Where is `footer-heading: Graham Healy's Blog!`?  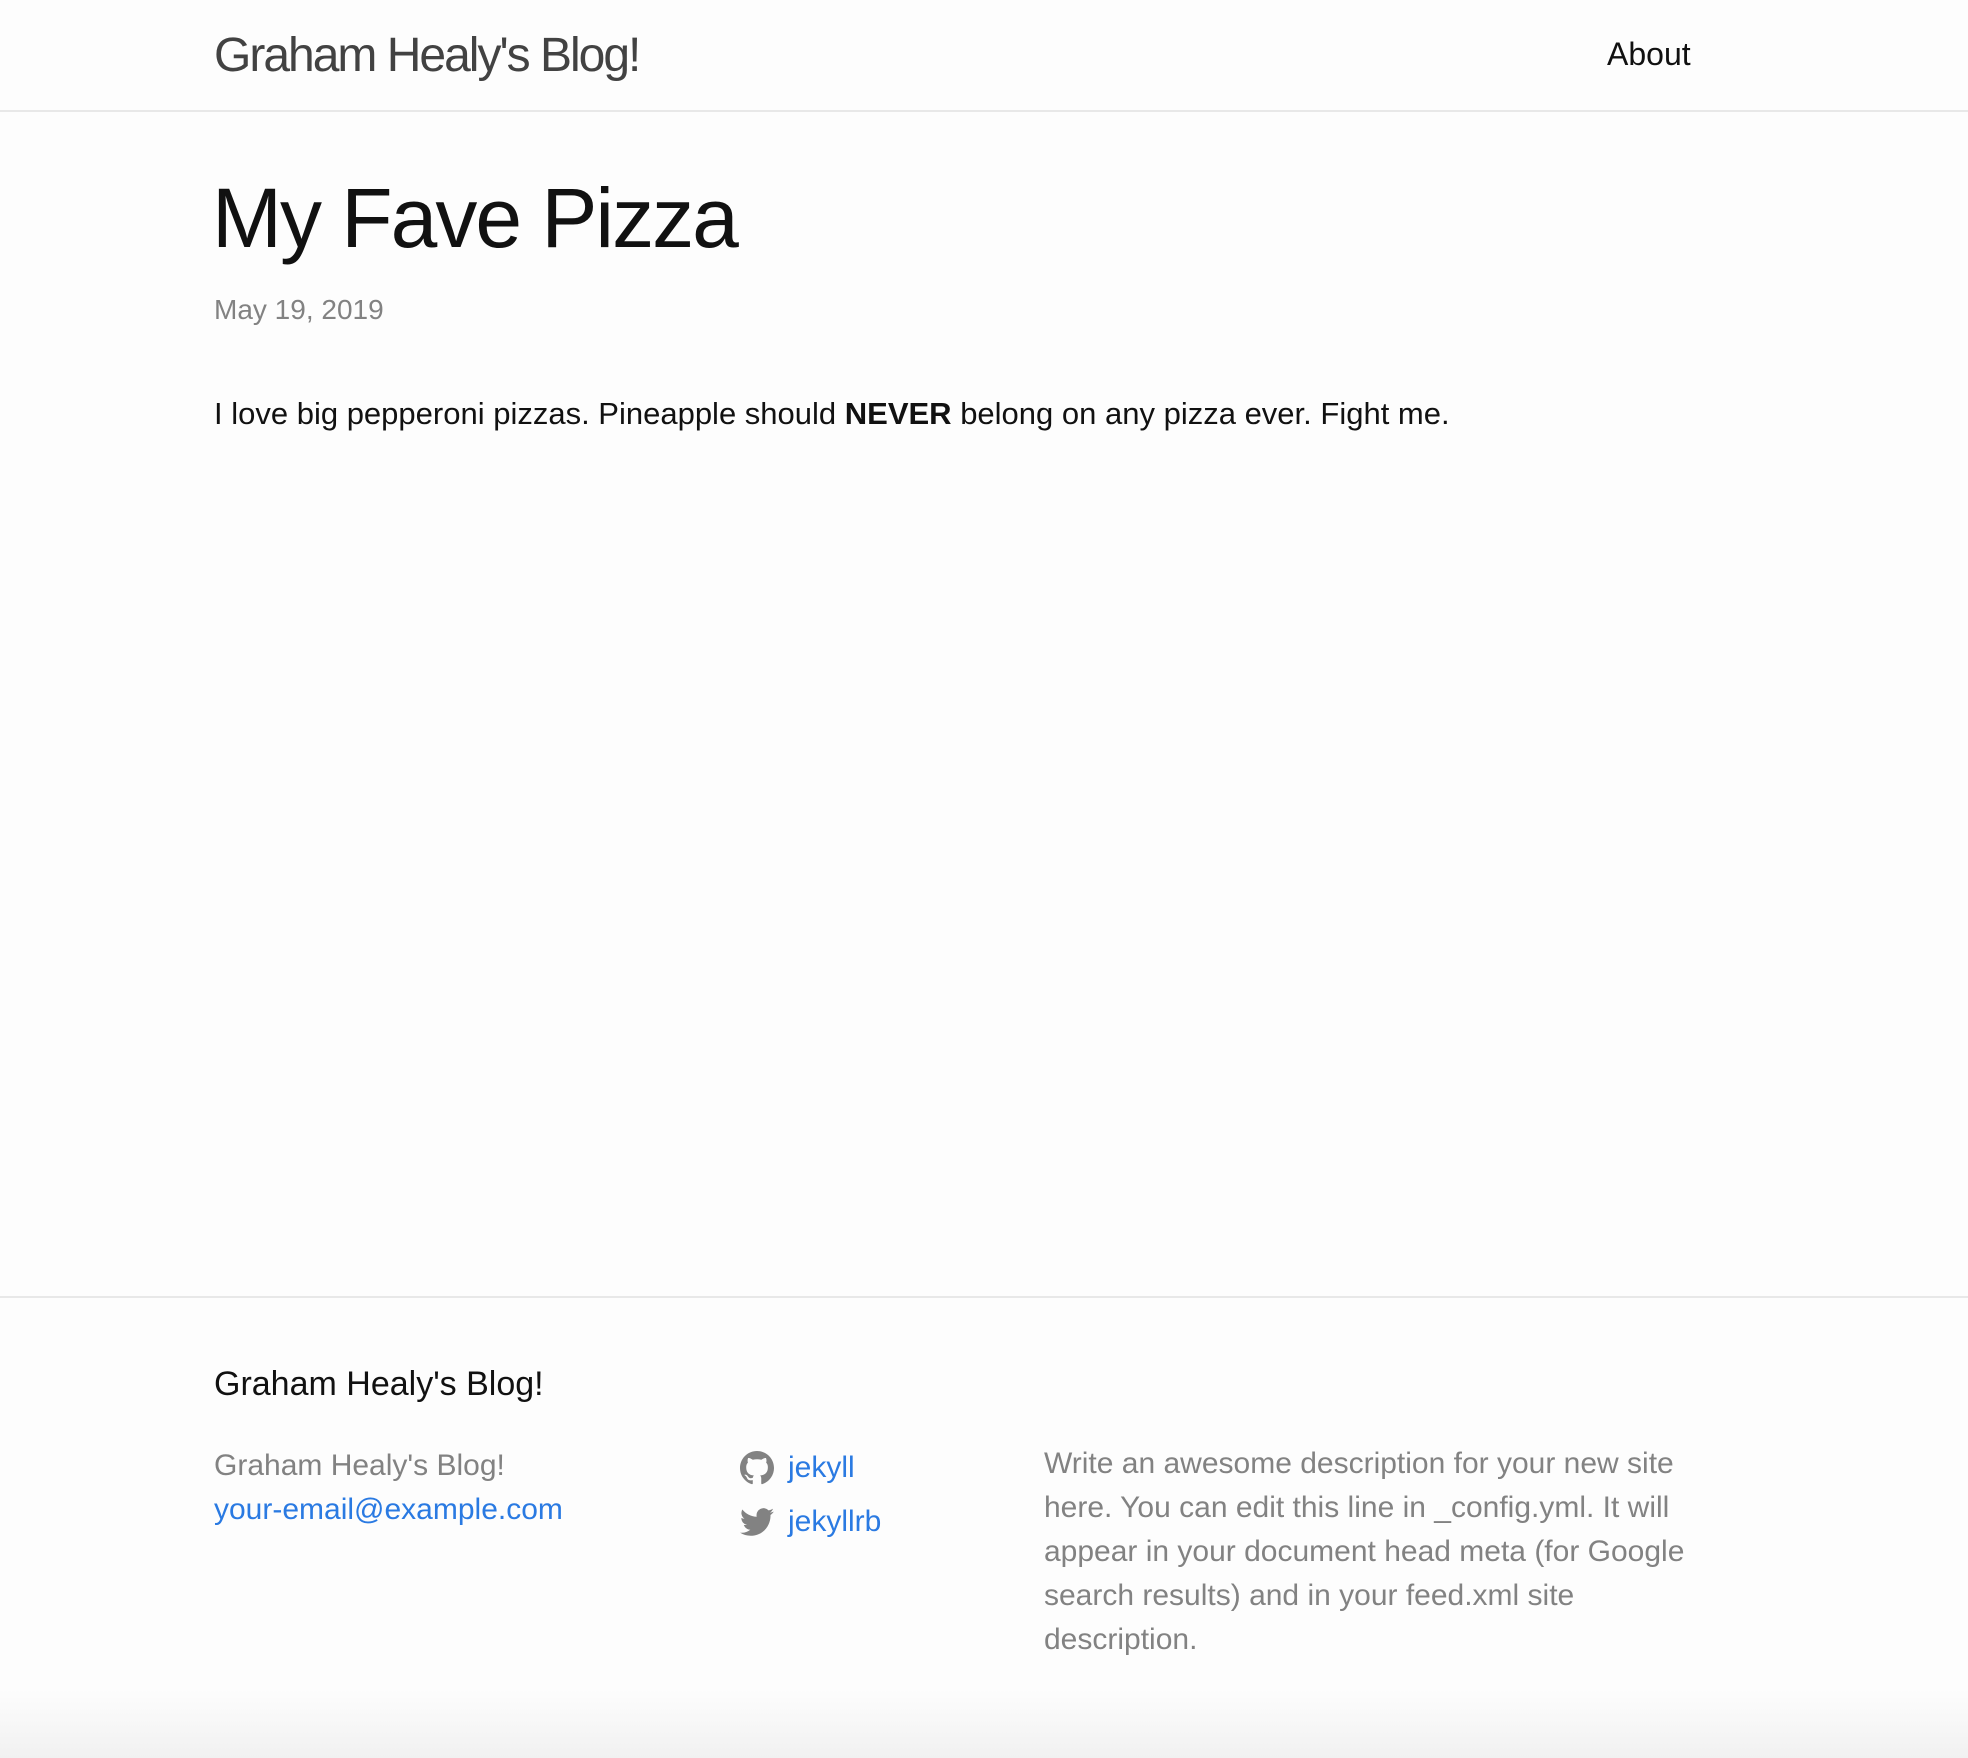
footer-heading: Graham Healy's Blog! is located at coordinates (379, 1384).